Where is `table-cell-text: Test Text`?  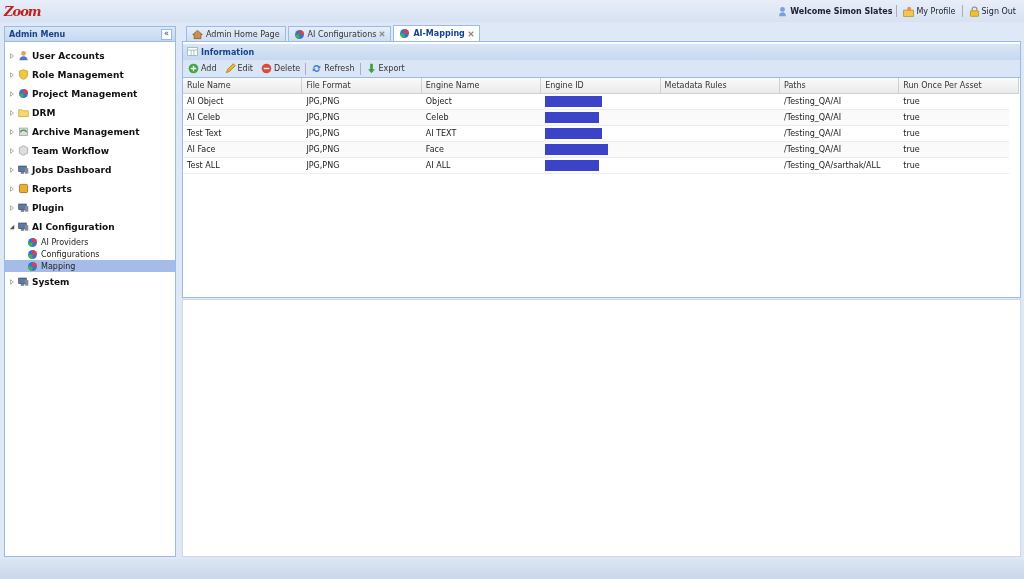
table-cell-text: Test Text is located at coordinates (204, 134).